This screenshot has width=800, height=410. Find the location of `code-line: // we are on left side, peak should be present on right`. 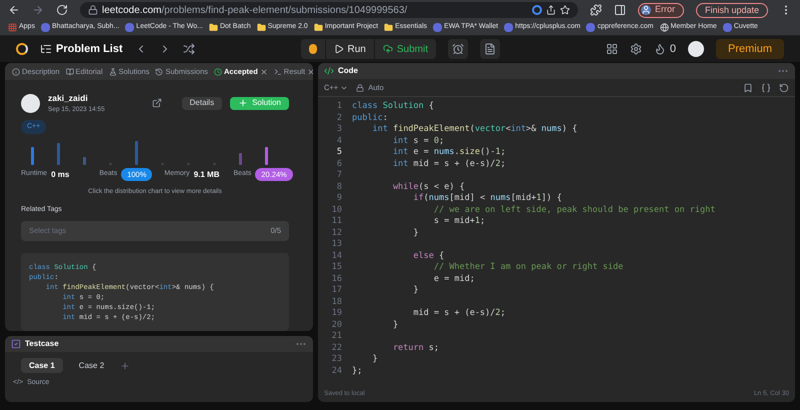

code-line: // we are on left side, peak should be present on right is located at coordinates (574, 210).